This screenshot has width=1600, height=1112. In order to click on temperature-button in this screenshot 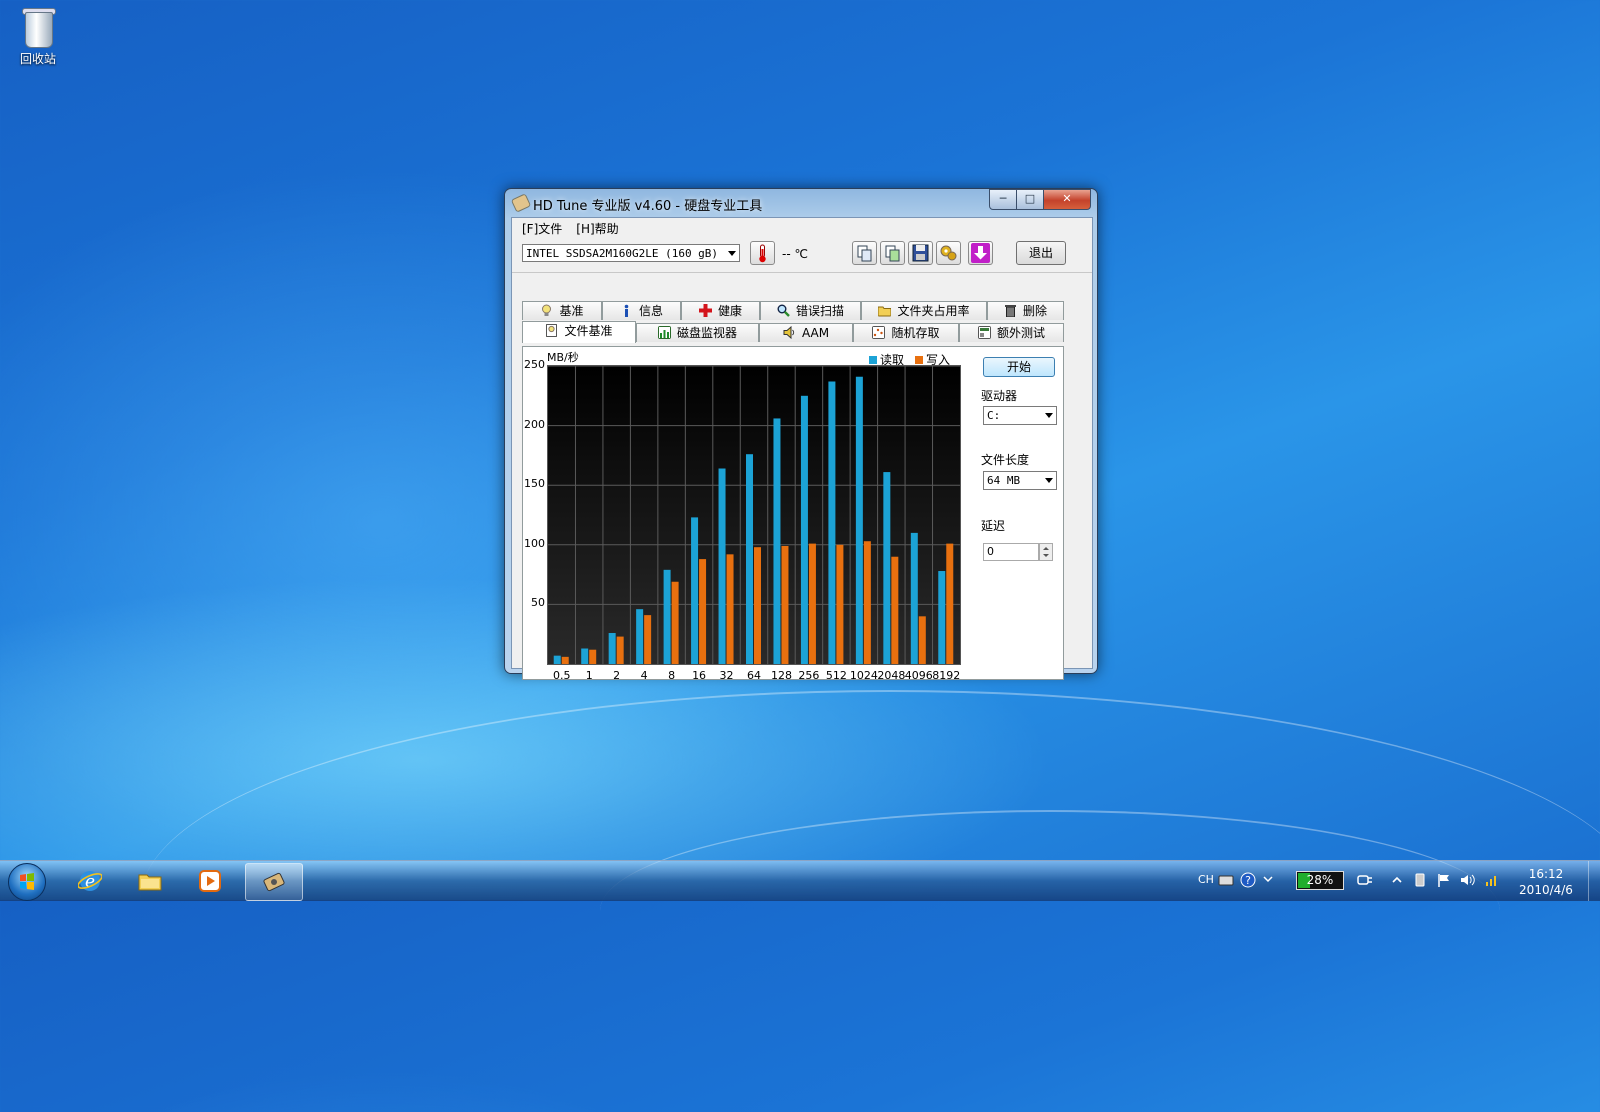, I will do `click(762, 253)`.